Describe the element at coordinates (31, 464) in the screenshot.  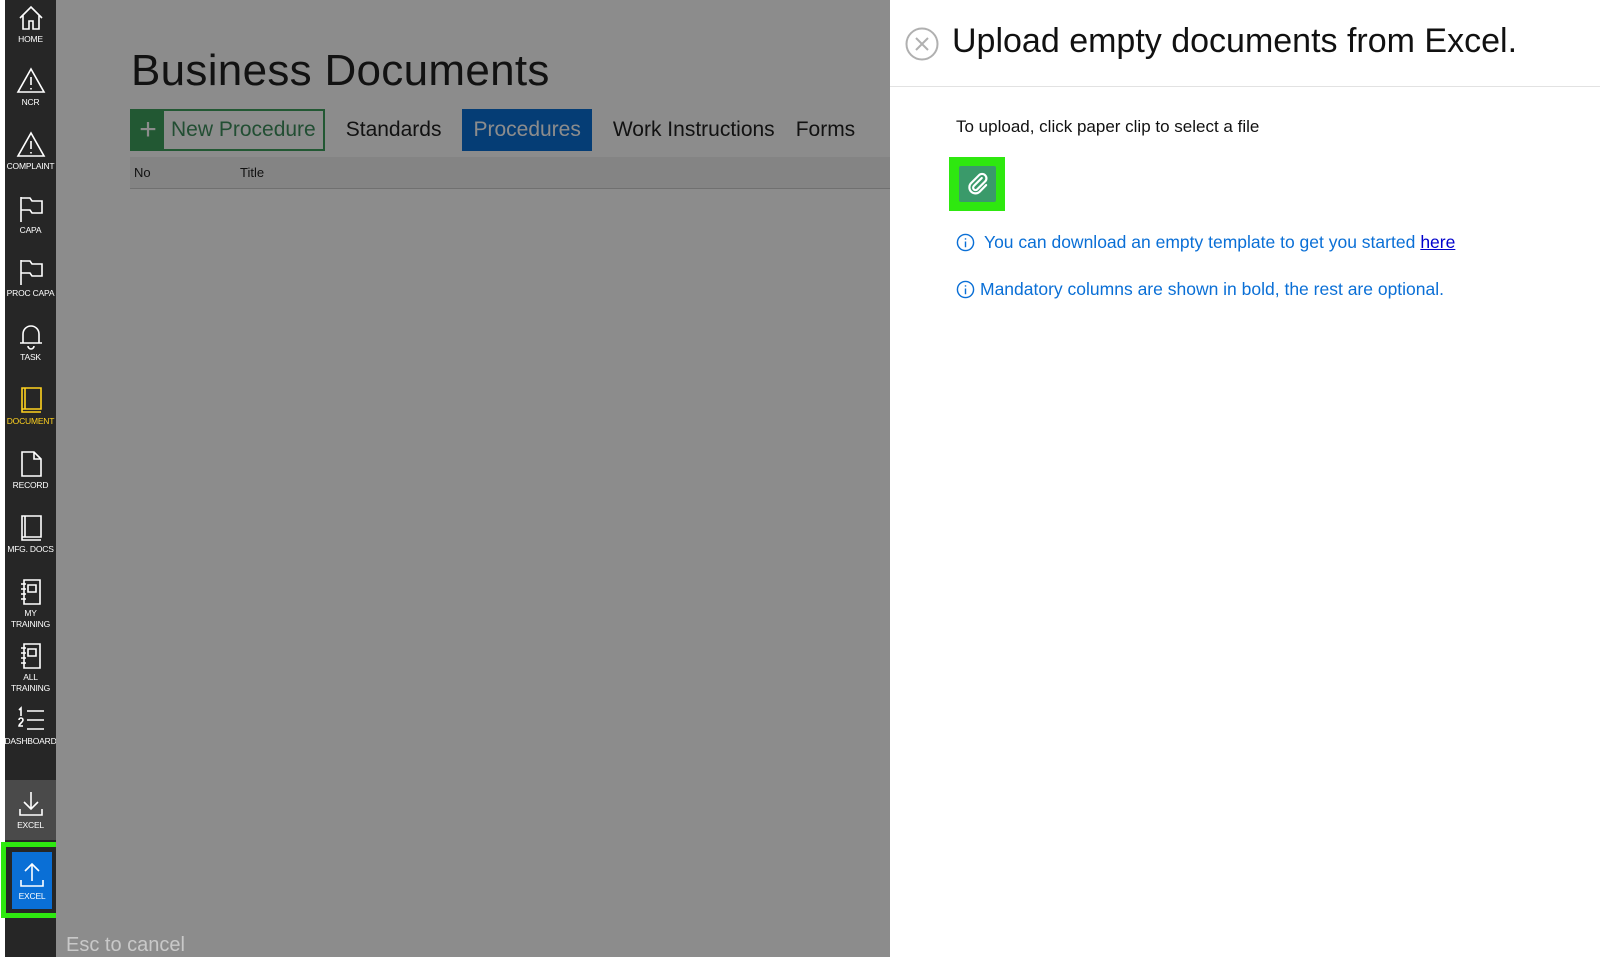
I see `file-icon` at that location.